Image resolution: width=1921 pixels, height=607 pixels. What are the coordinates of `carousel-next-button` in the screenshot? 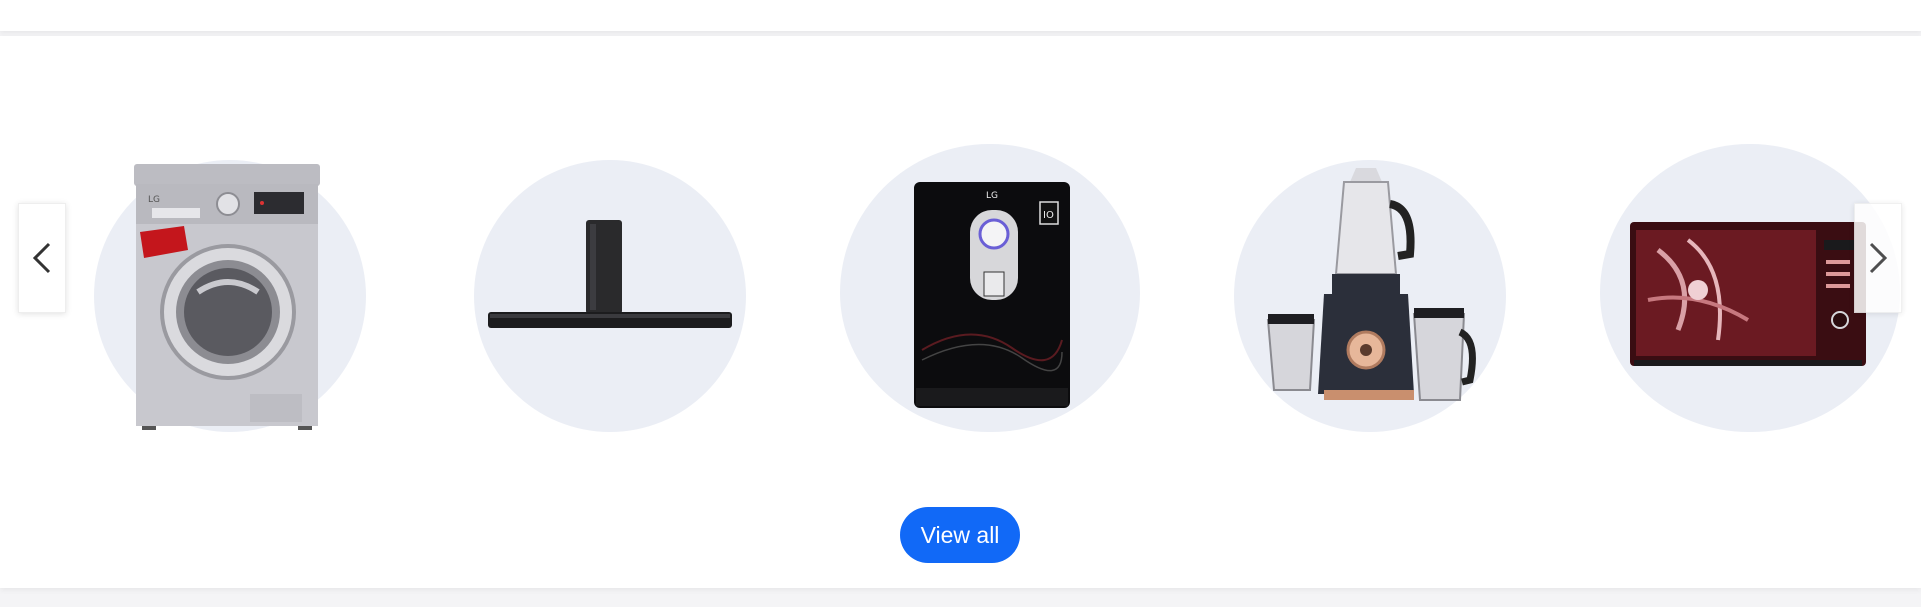 It's located at (1878, 258).